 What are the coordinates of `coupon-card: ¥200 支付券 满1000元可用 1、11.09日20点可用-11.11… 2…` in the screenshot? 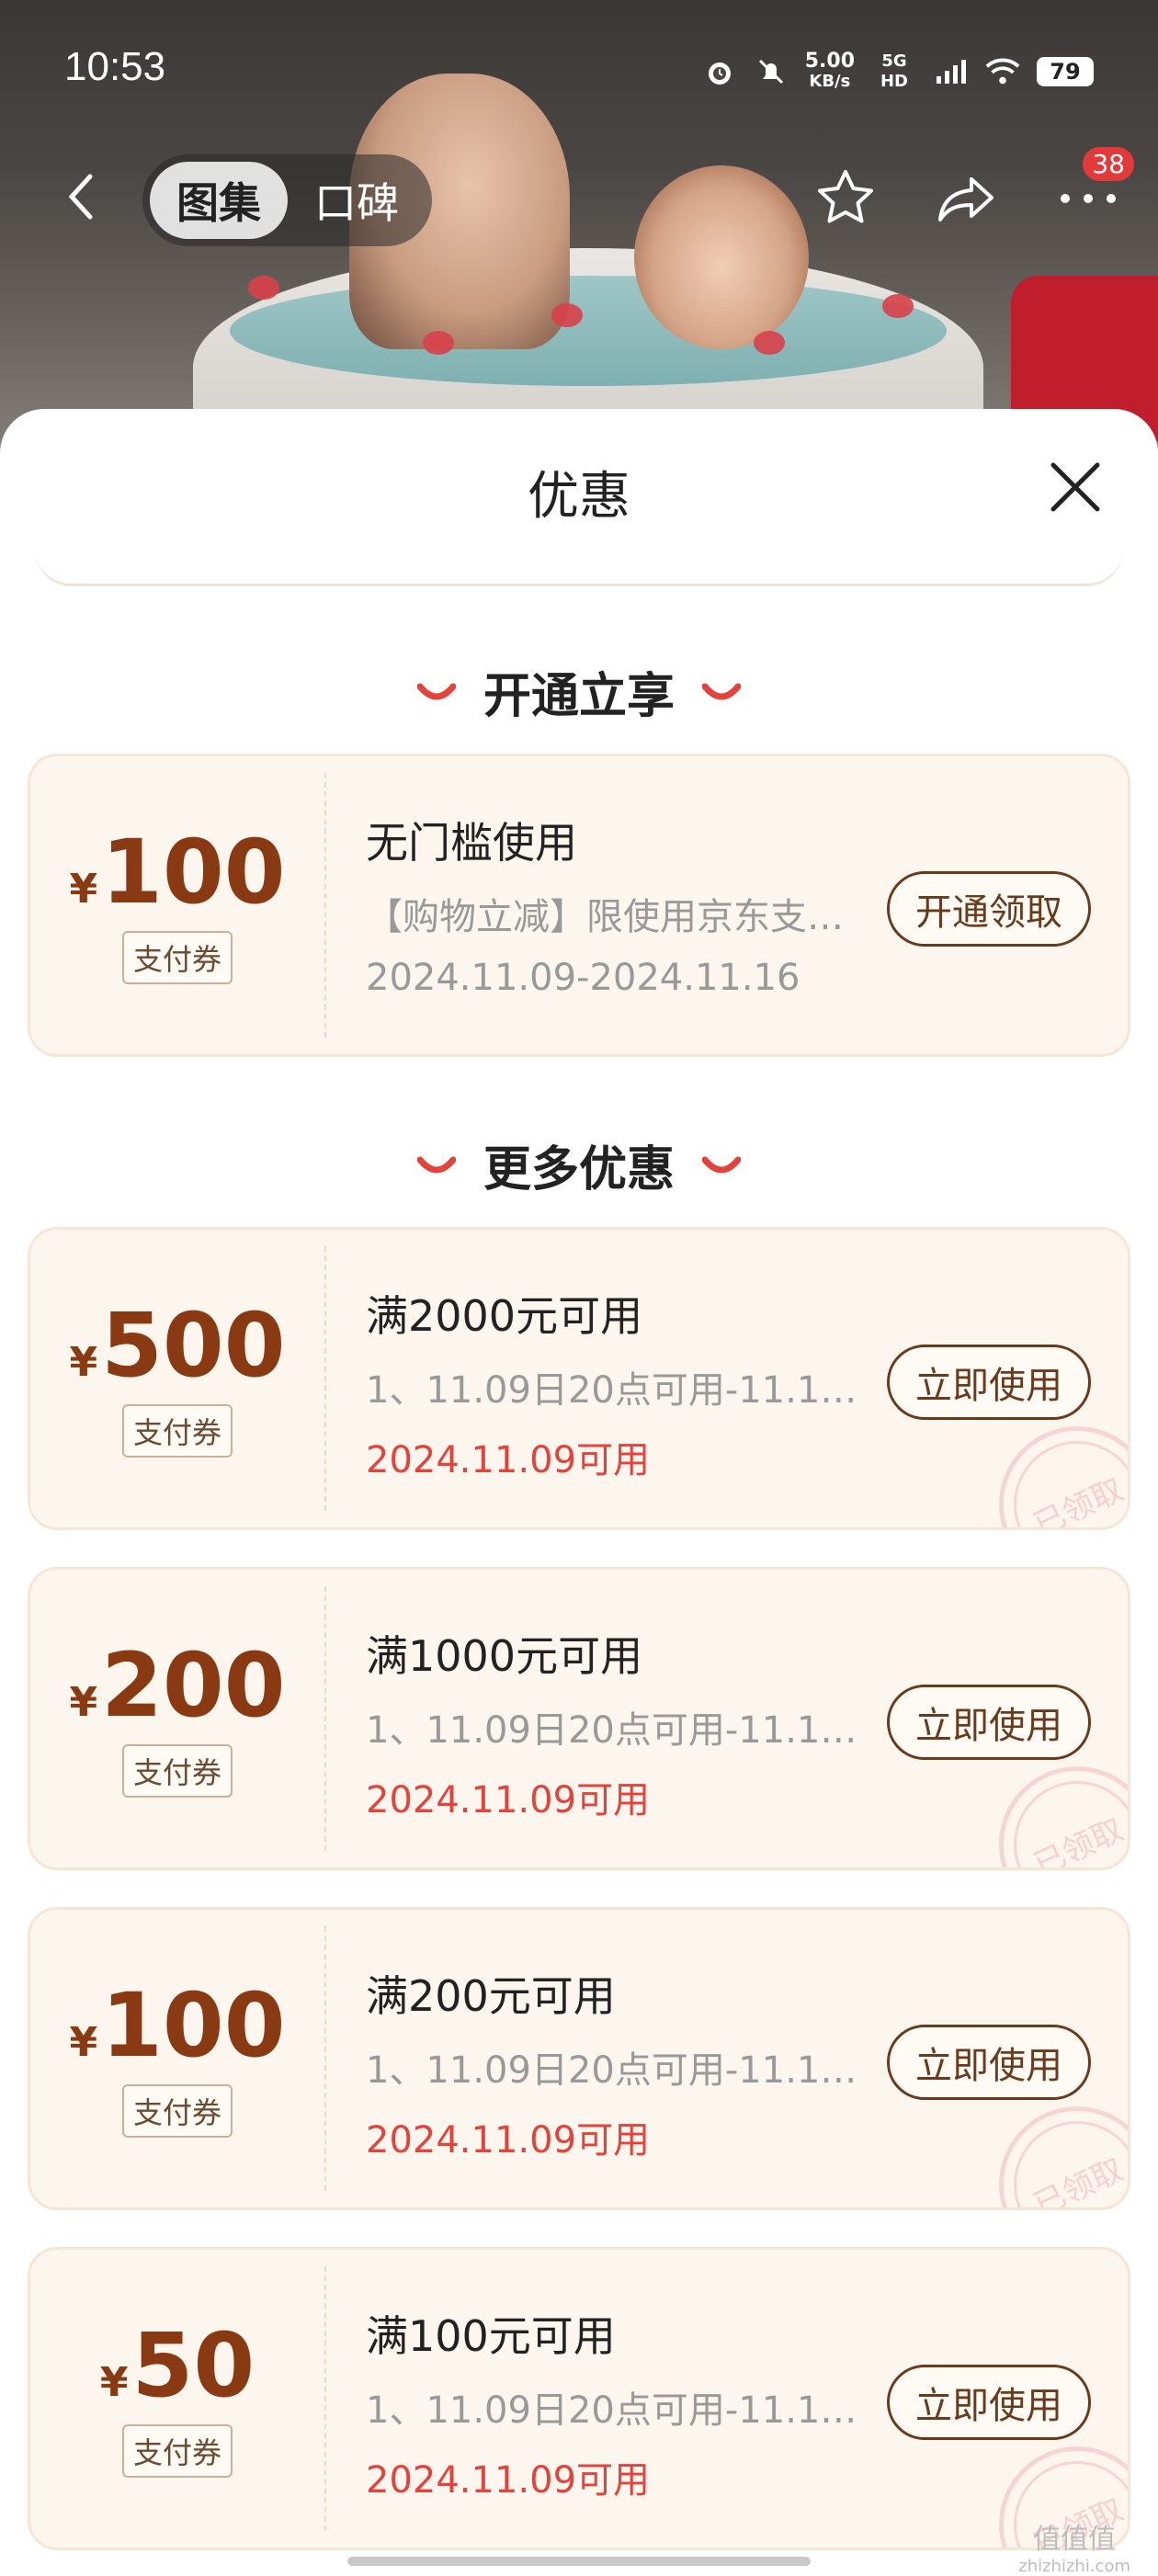 It's located at (579, 1719).